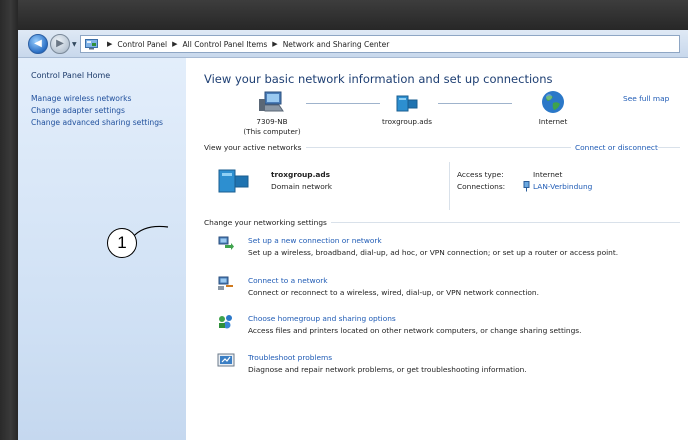 This screenshot has height=440, width=688. What do you see at coordinates (103, 123) in the screenshot?
I see `sidebar-change-sharing: Change advanced sharing settings` at bounding box center [103, 123].